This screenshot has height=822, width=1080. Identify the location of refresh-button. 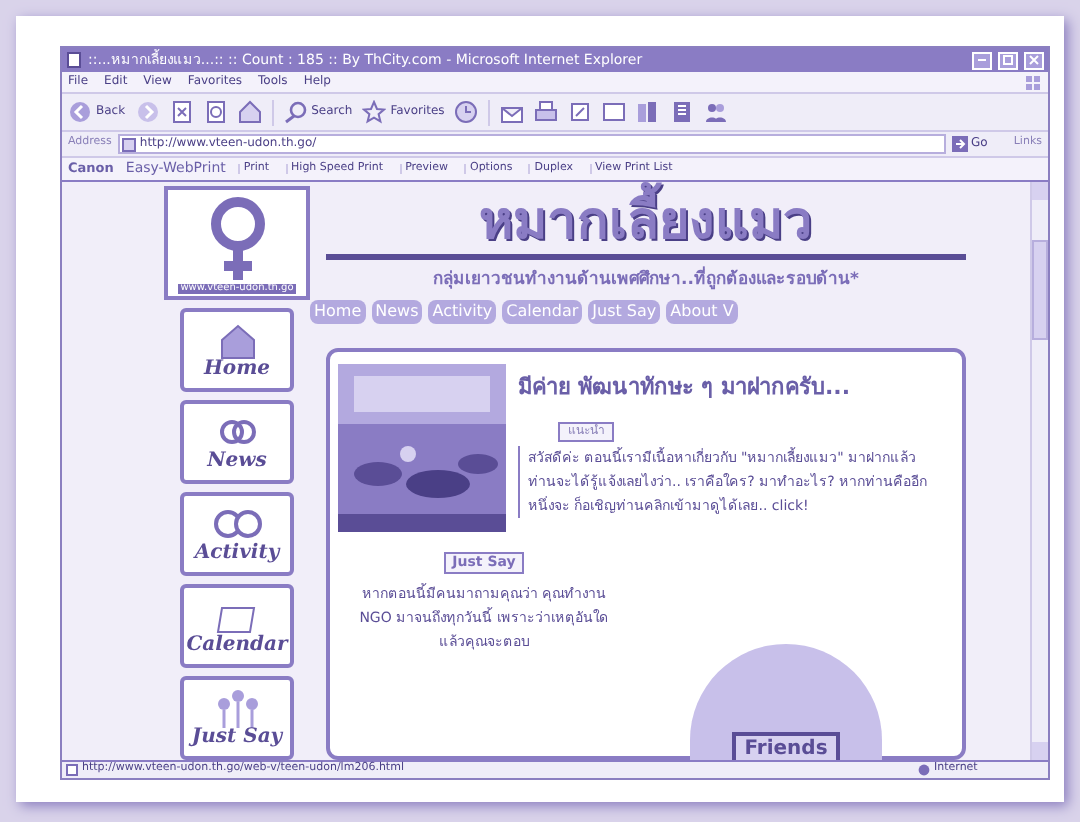
(215, 112).